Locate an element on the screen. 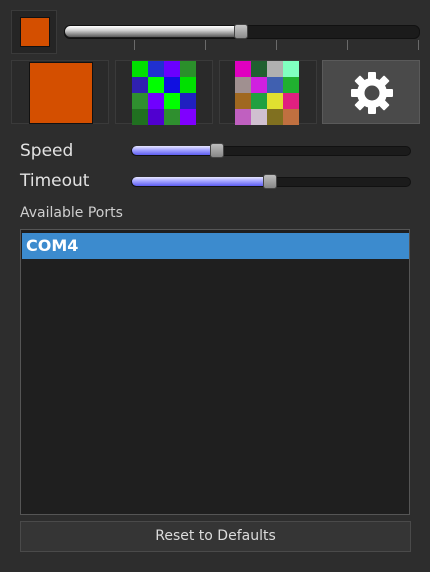 This screenshot has width=430, height=572. speed-slider is located at coordinates (271, 150).